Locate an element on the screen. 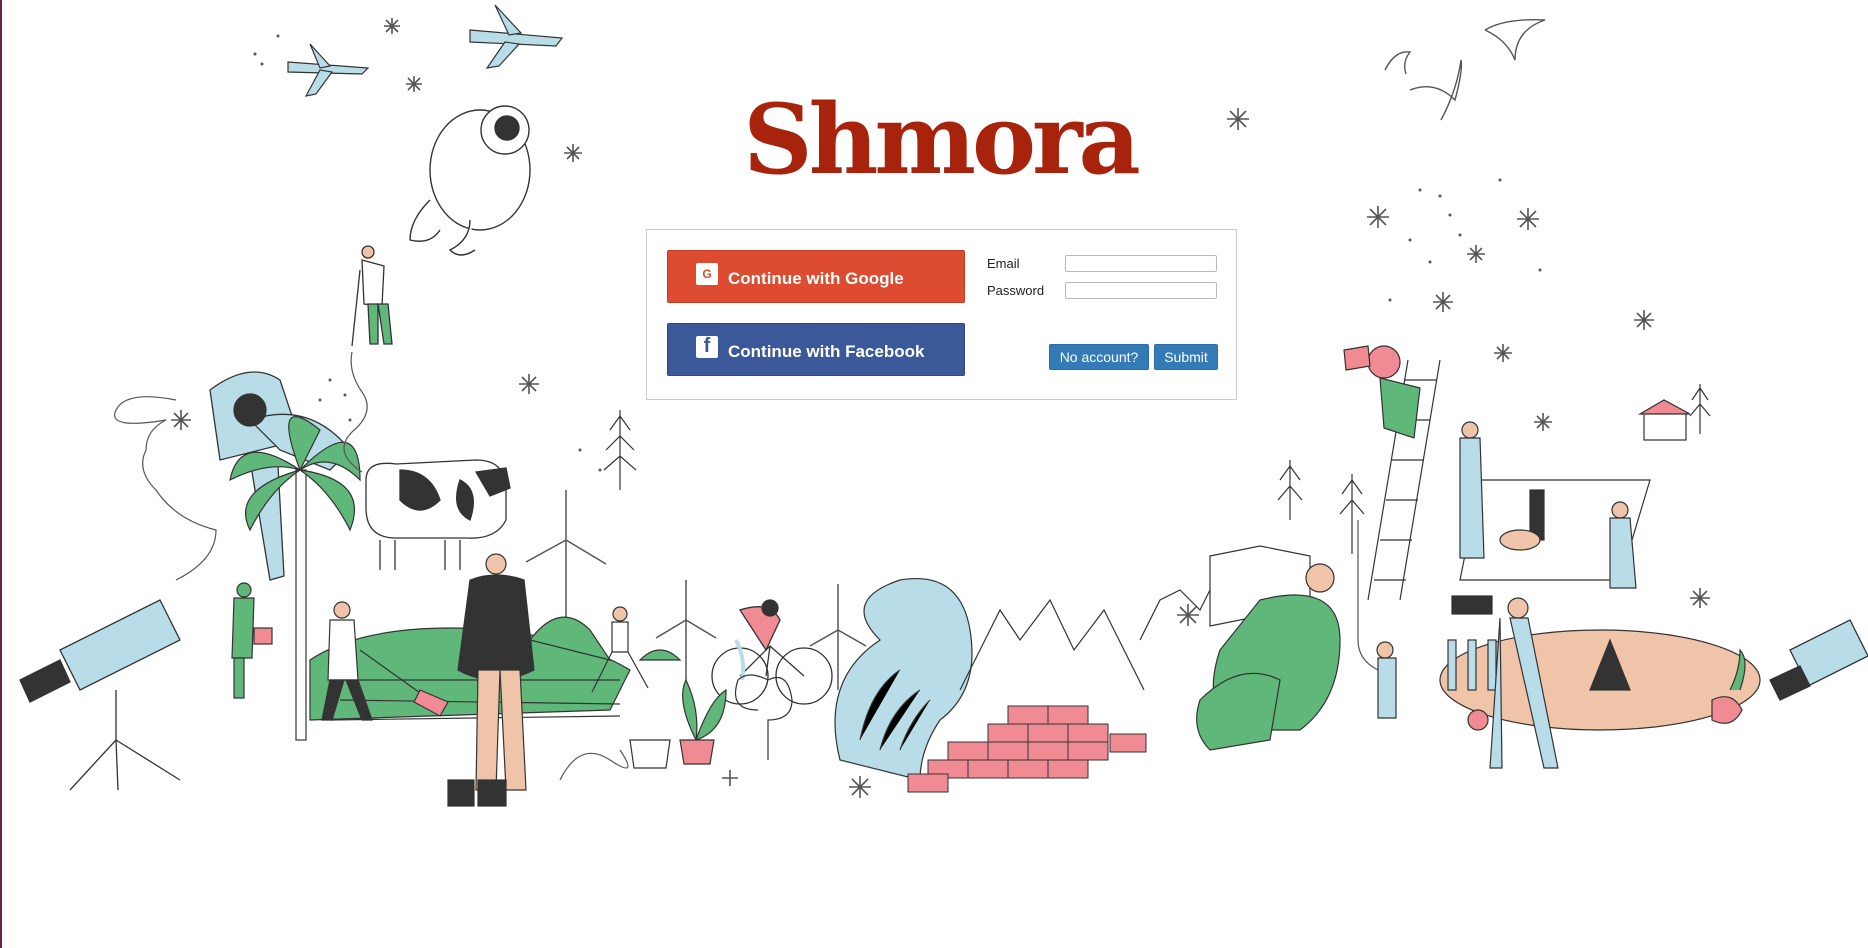  cow-illustration is located at coordinates (438, 514).